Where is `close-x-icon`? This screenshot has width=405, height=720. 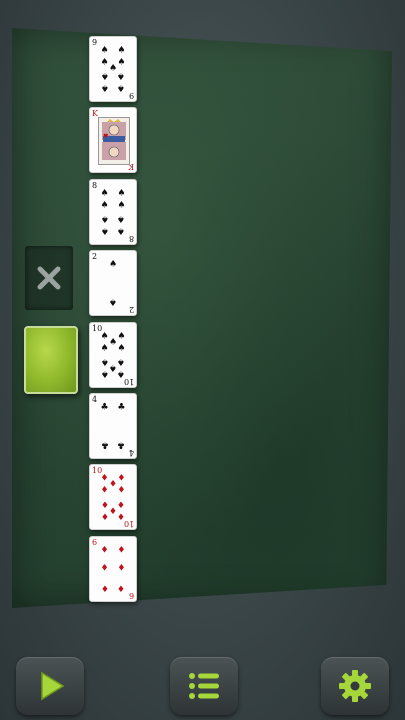
close-x-icon is located at coordinates (49, 278).